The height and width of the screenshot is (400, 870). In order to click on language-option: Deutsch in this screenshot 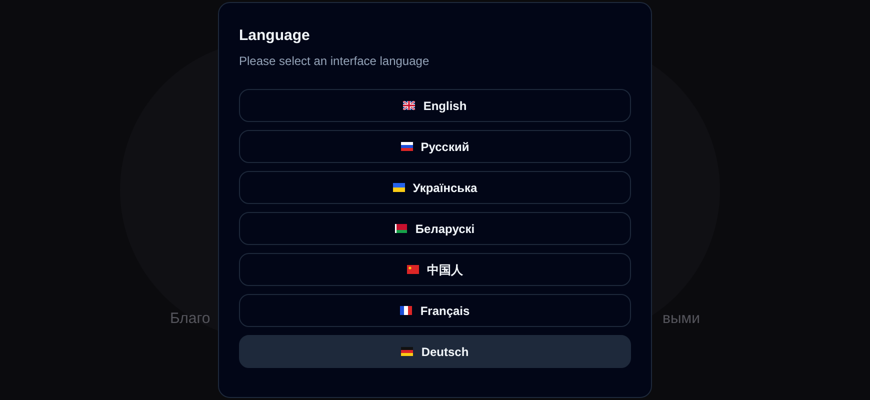, I will do `click(435, 351)`.